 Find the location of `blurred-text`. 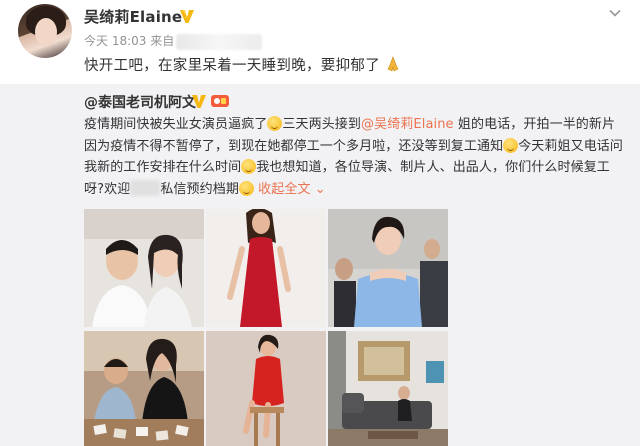

blurred-text is located at coordinates (145, 187).